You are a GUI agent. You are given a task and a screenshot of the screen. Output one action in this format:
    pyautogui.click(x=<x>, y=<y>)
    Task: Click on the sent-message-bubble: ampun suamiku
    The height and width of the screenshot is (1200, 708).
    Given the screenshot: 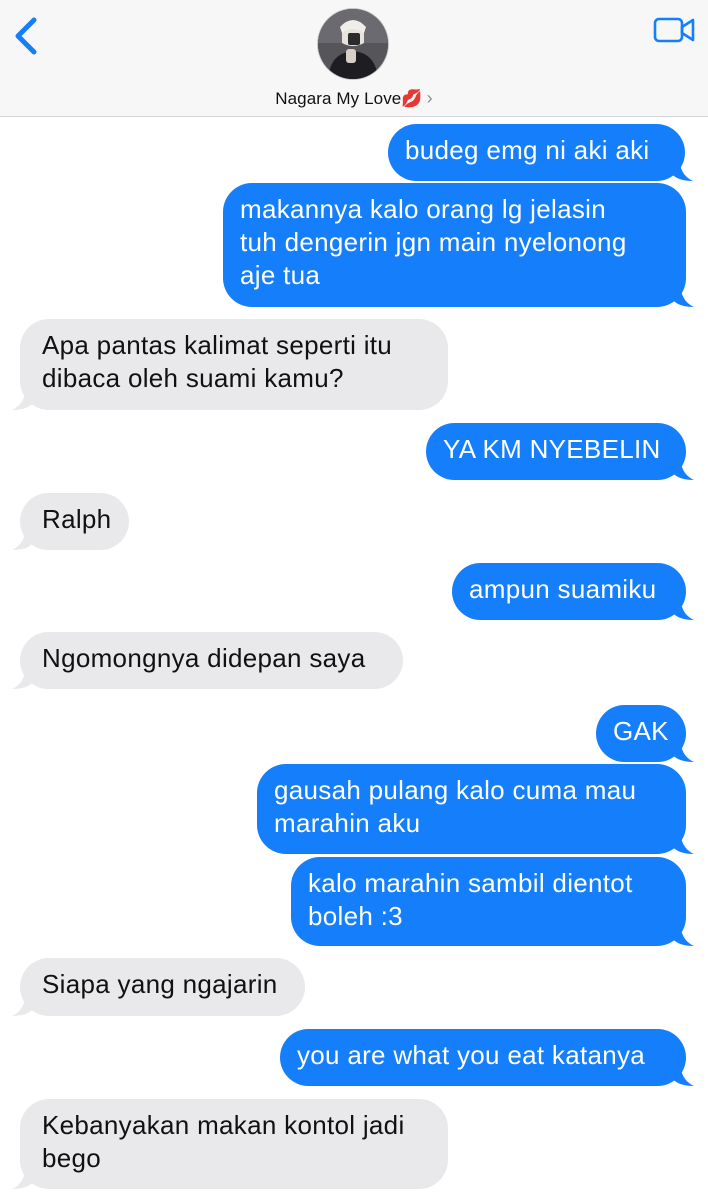 What is the action you would take?
    pyautogui.click(x=573, y=591)
    